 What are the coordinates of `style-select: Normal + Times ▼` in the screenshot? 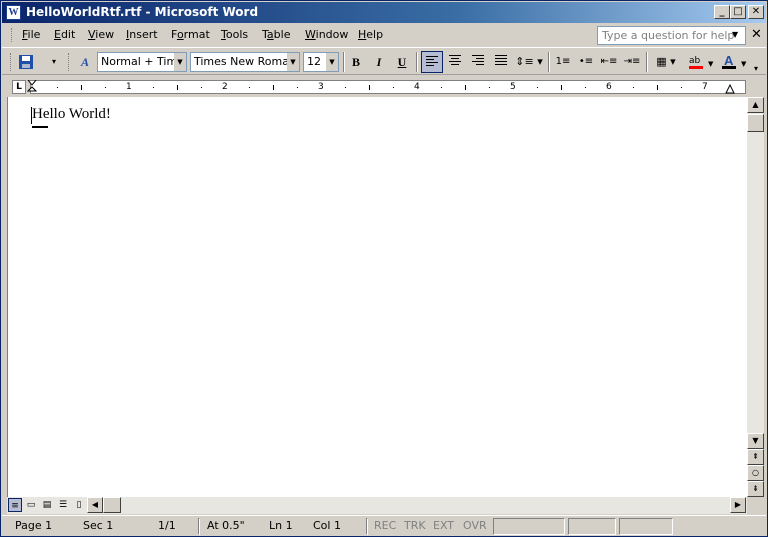 It's located at (142, 62).